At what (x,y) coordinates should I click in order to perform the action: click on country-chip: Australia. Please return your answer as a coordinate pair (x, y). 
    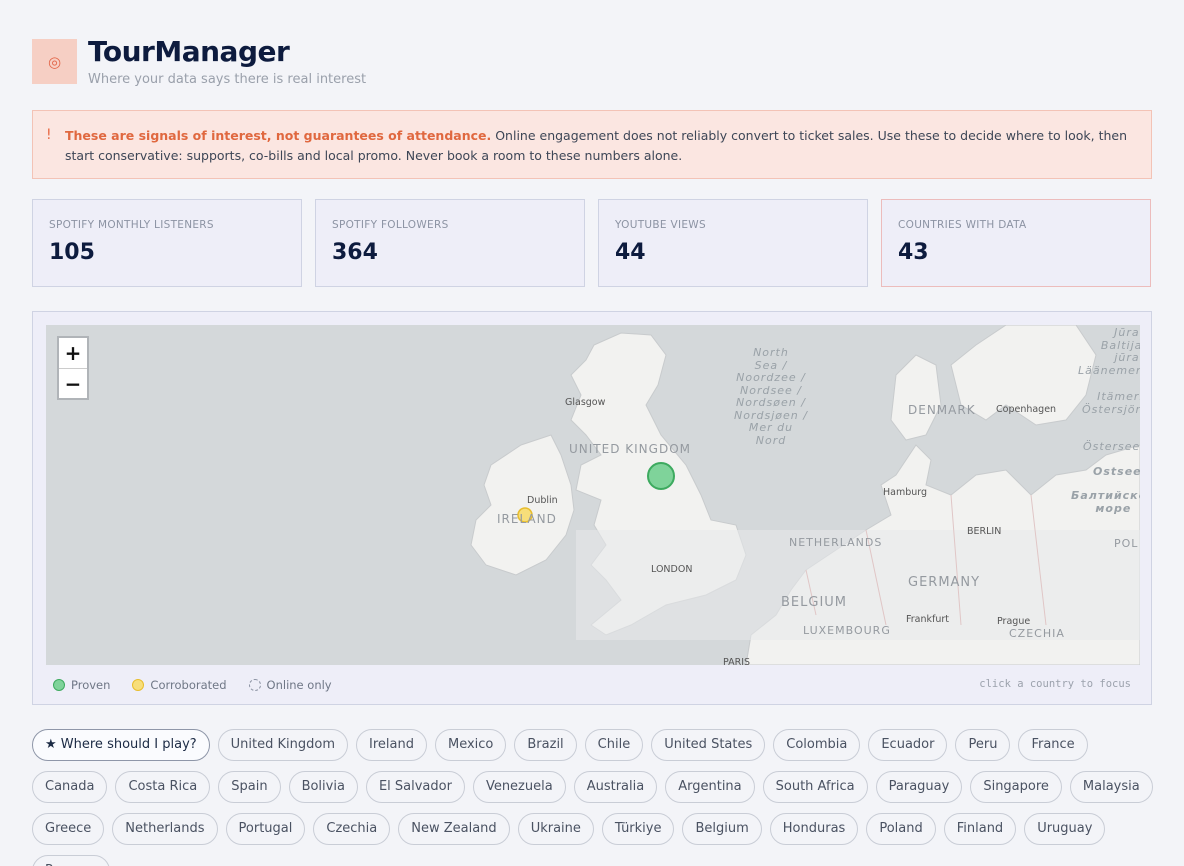
    Looking at the image, I should click on (615, 787).